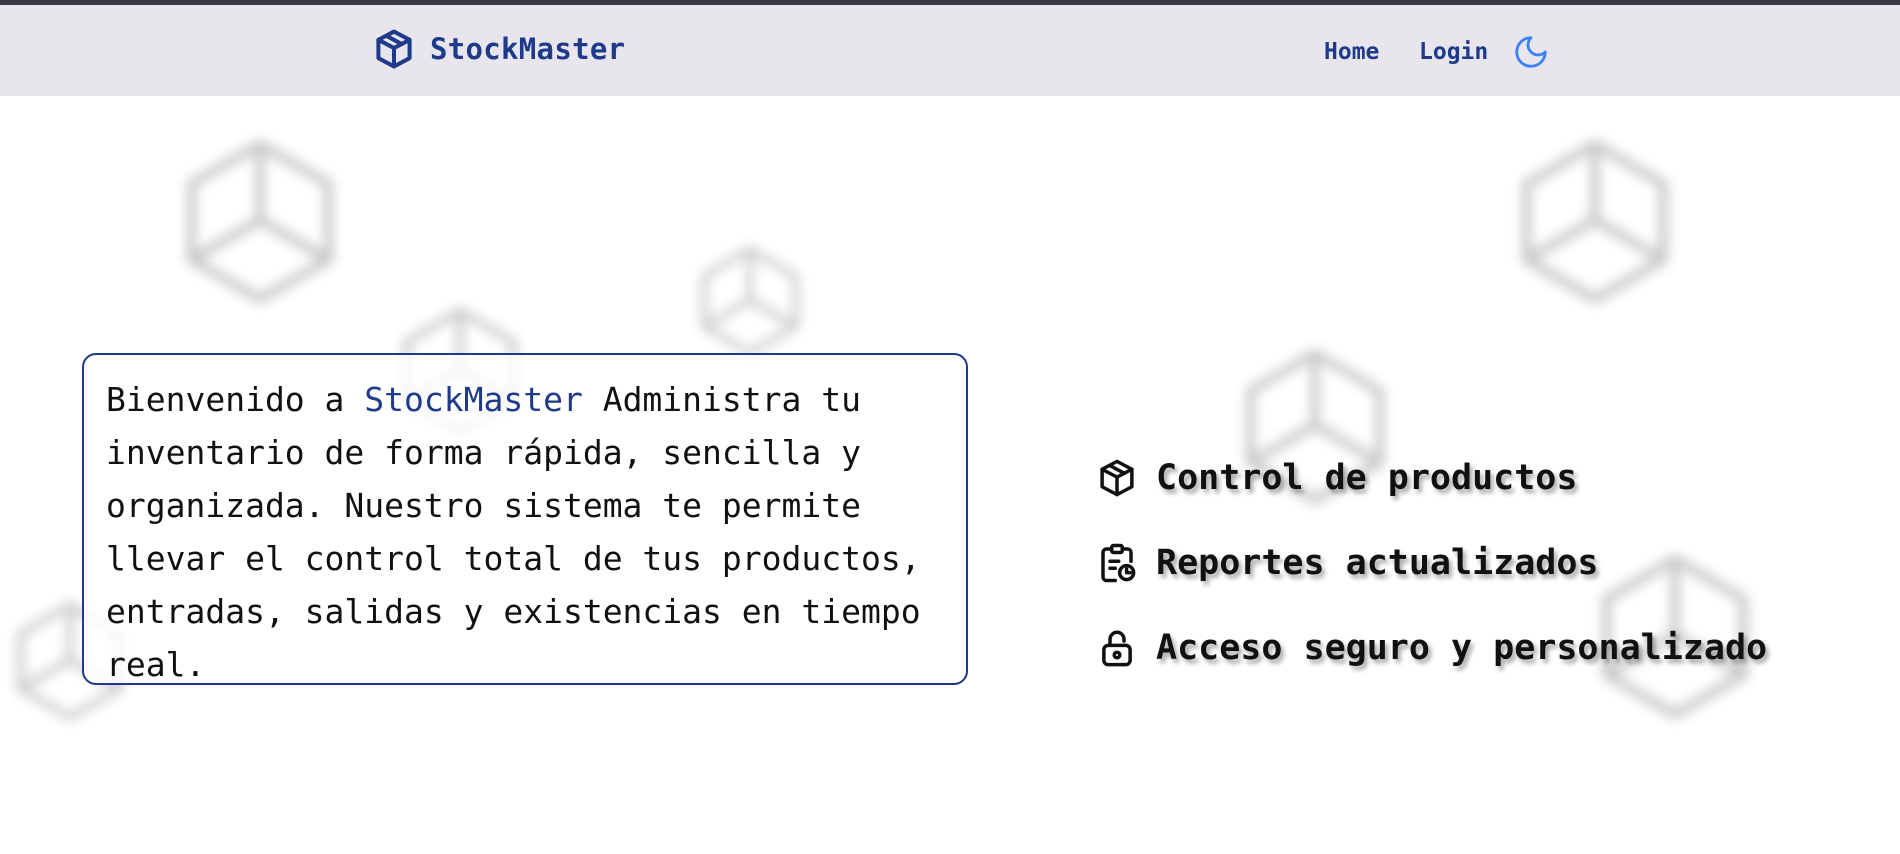 The height and width of the screenshot is (854, 1900). Describe the element at coordinates (1117, 648) in the screenshot. I see `lock-icon` at that location.